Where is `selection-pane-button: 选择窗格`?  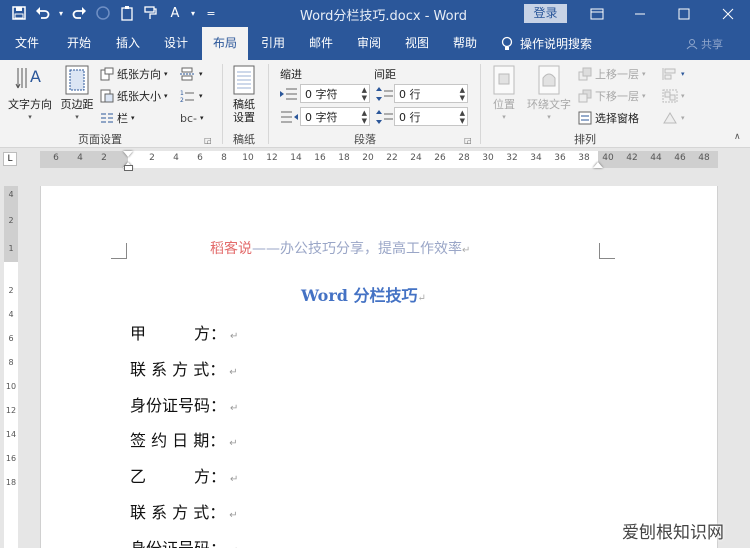 selection-pane-button: 选择窗格 is located at coordinates (608, 118).